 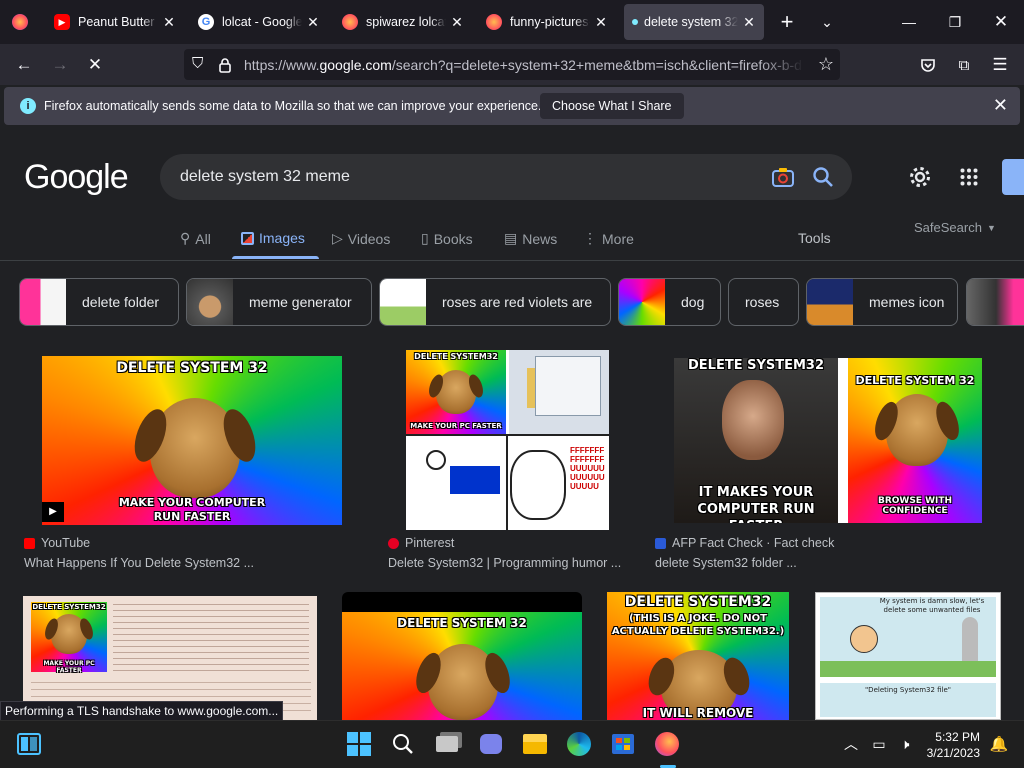 I want to click on tab-lolcat-google: G lolcat - Google Search ✕, so click(x=259, y=22).